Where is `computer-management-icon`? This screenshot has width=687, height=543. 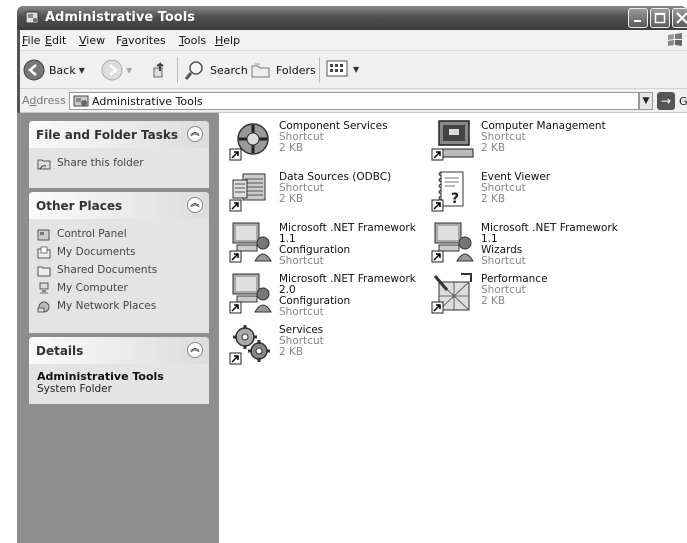 computer-management-icon is located at coordinates (452, 140).